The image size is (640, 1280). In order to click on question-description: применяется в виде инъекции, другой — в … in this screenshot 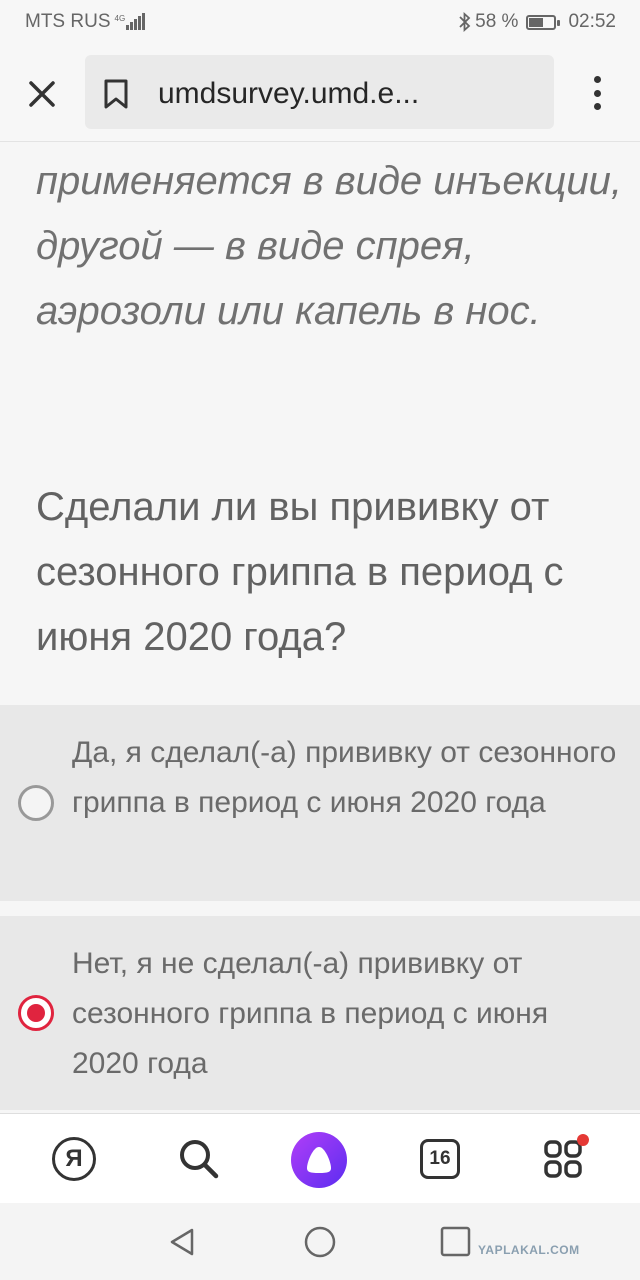, I will do `click(329, 246)`.